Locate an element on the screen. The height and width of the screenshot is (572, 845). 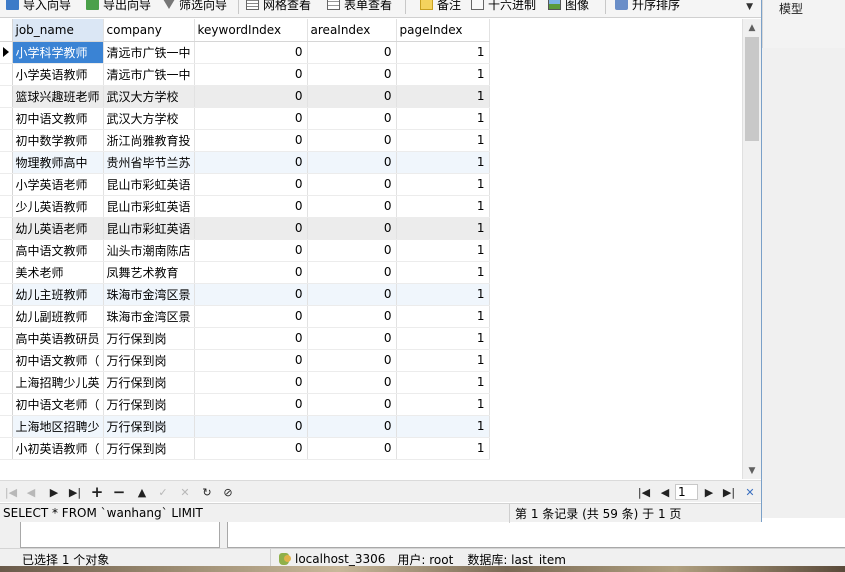
next-page-icon: ▶ is located at coordinates (709, 492).